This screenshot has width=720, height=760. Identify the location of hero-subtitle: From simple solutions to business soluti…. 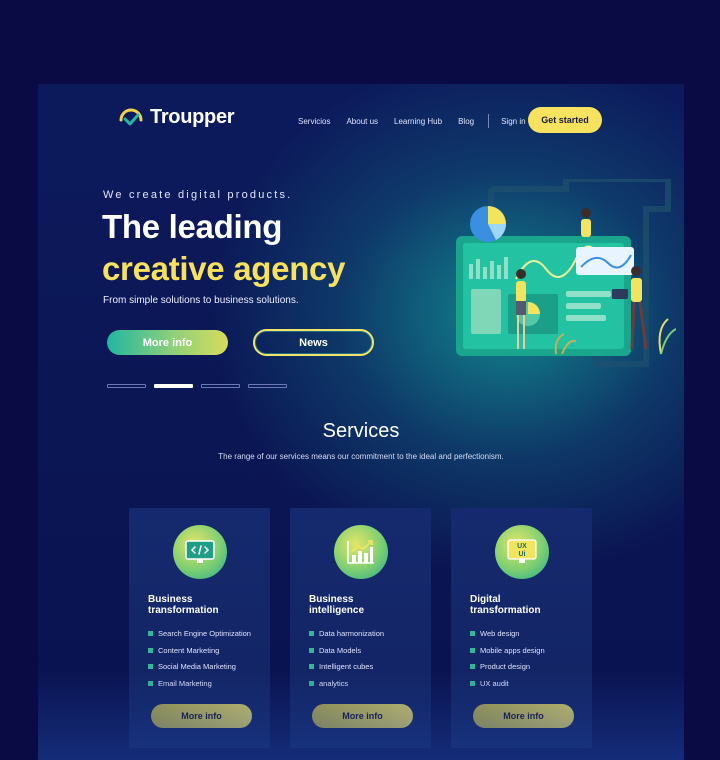
(201, 300).